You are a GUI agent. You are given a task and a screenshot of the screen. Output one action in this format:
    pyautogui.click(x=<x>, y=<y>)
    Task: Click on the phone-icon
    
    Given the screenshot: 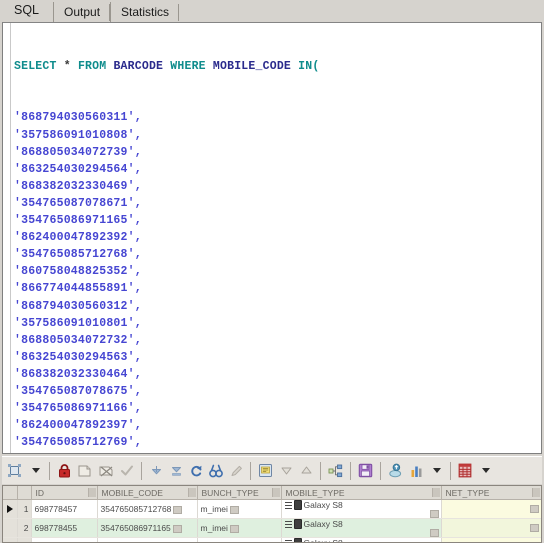 What is the action you would take?
    pyautogui.click(x=297, y=540)
    